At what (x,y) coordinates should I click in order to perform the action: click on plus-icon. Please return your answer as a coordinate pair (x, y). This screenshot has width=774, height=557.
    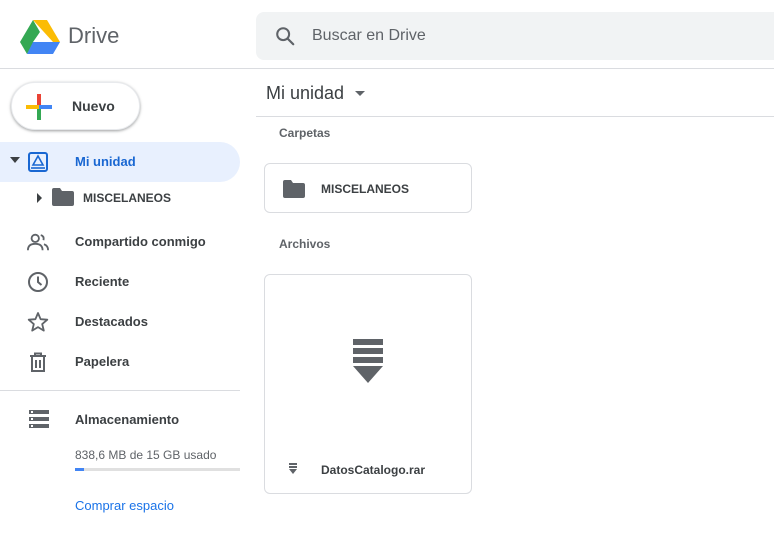
    Looking at the image, I should click on (39, 107).